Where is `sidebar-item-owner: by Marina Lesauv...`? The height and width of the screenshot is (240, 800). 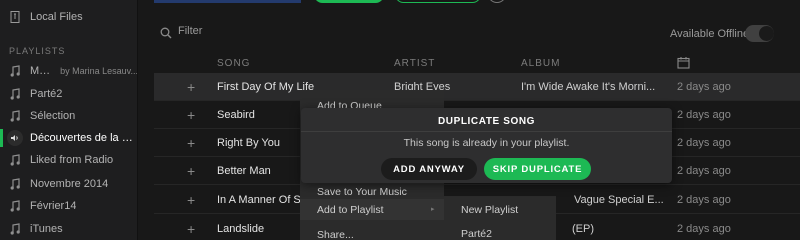 sidebar-item-owner: by Marina Lesauv... is located at coordinates (99, 71).